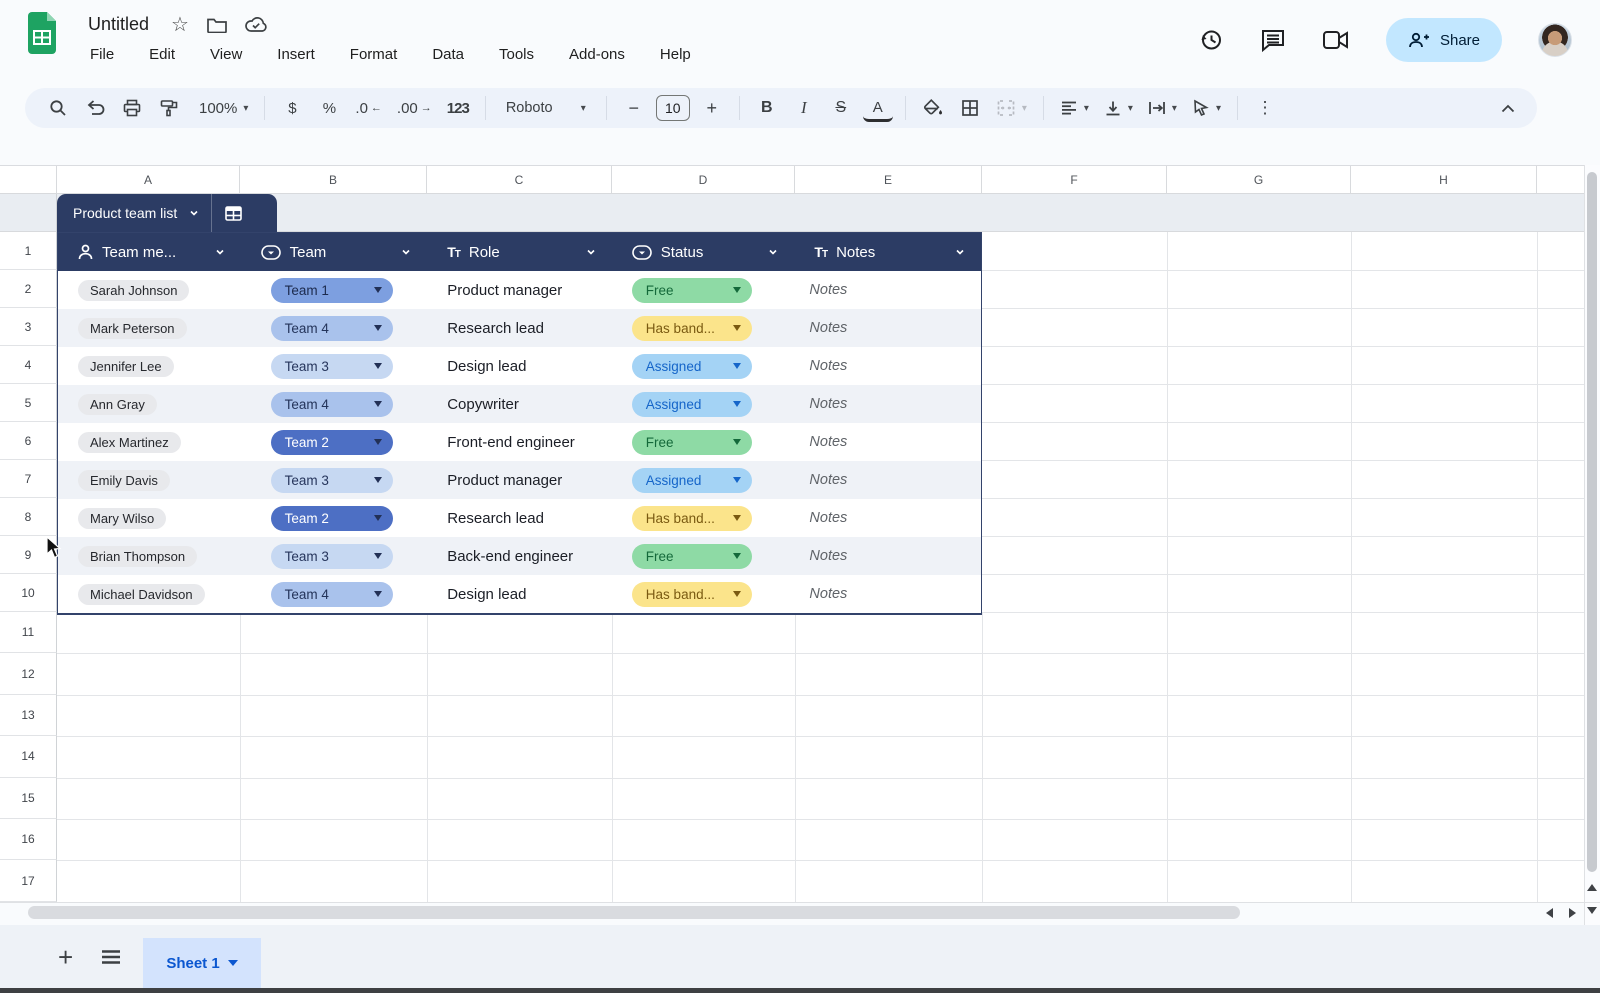  What do you see at coordinates (28, 593) in the screenshot?
I see `row-header: 10` at bounding box center [28, 593].